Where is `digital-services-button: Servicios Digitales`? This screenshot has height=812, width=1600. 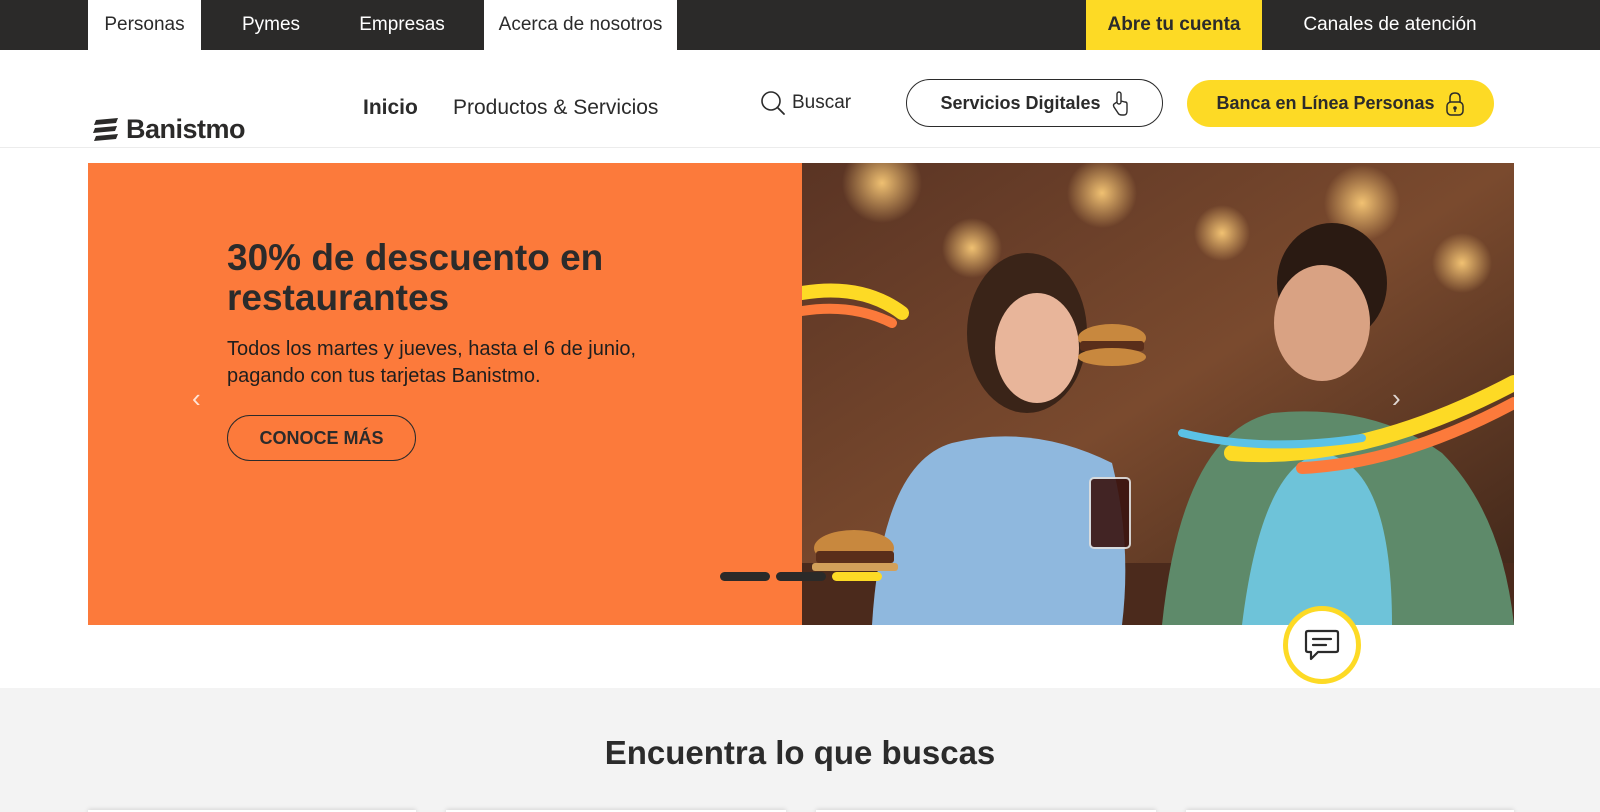
digital-services-button: Servicios Digitales is located at coordinates (1034, 103).